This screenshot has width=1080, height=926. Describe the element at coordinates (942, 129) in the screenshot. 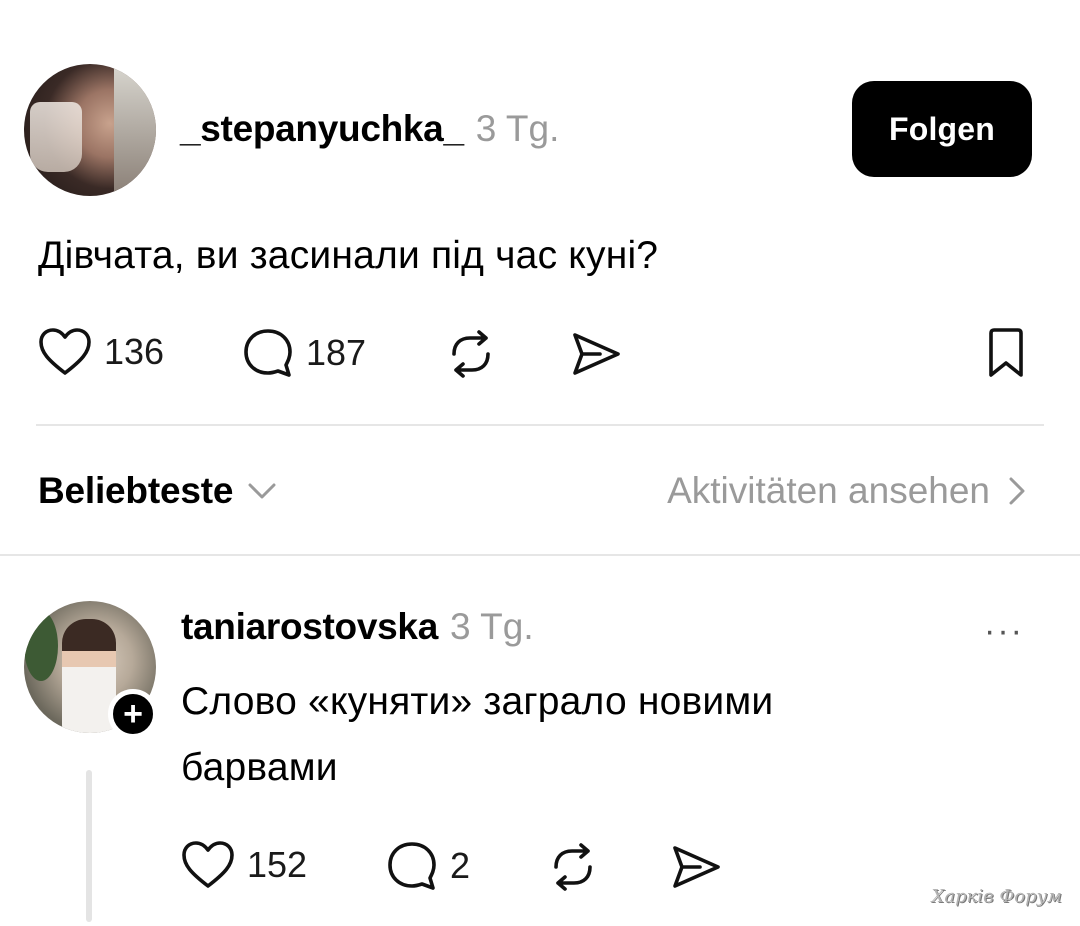

I see `follow-button: Folgen` at that location.